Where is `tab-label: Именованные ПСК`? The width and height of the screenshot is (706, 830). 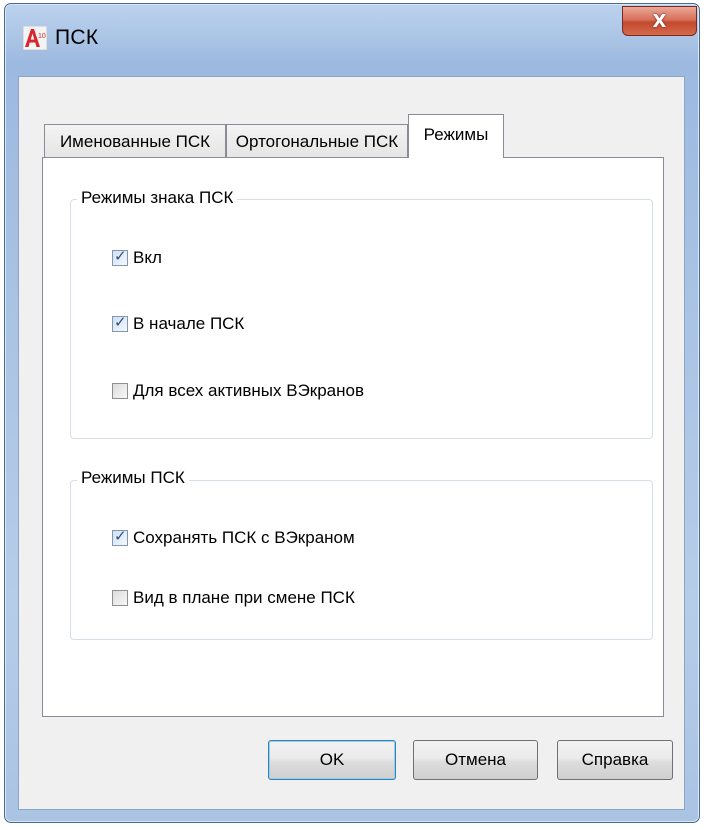
tab-label: Именованные ПСК is located at coordinates (135, 141).